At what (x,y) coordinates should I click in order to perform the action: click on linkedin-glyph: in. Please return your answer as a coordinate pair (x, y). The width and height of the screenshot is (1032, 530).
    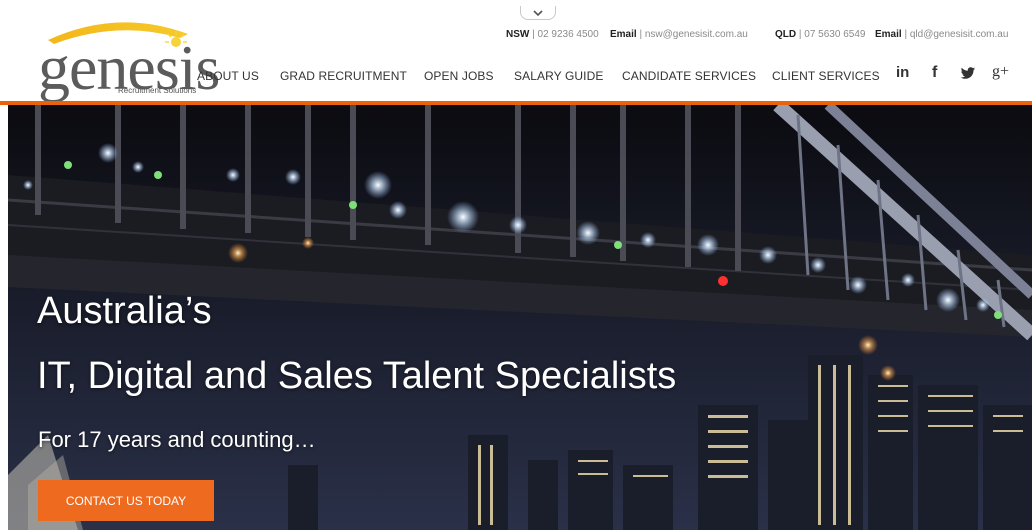
    Looking at the image, I should click on (903, 72).